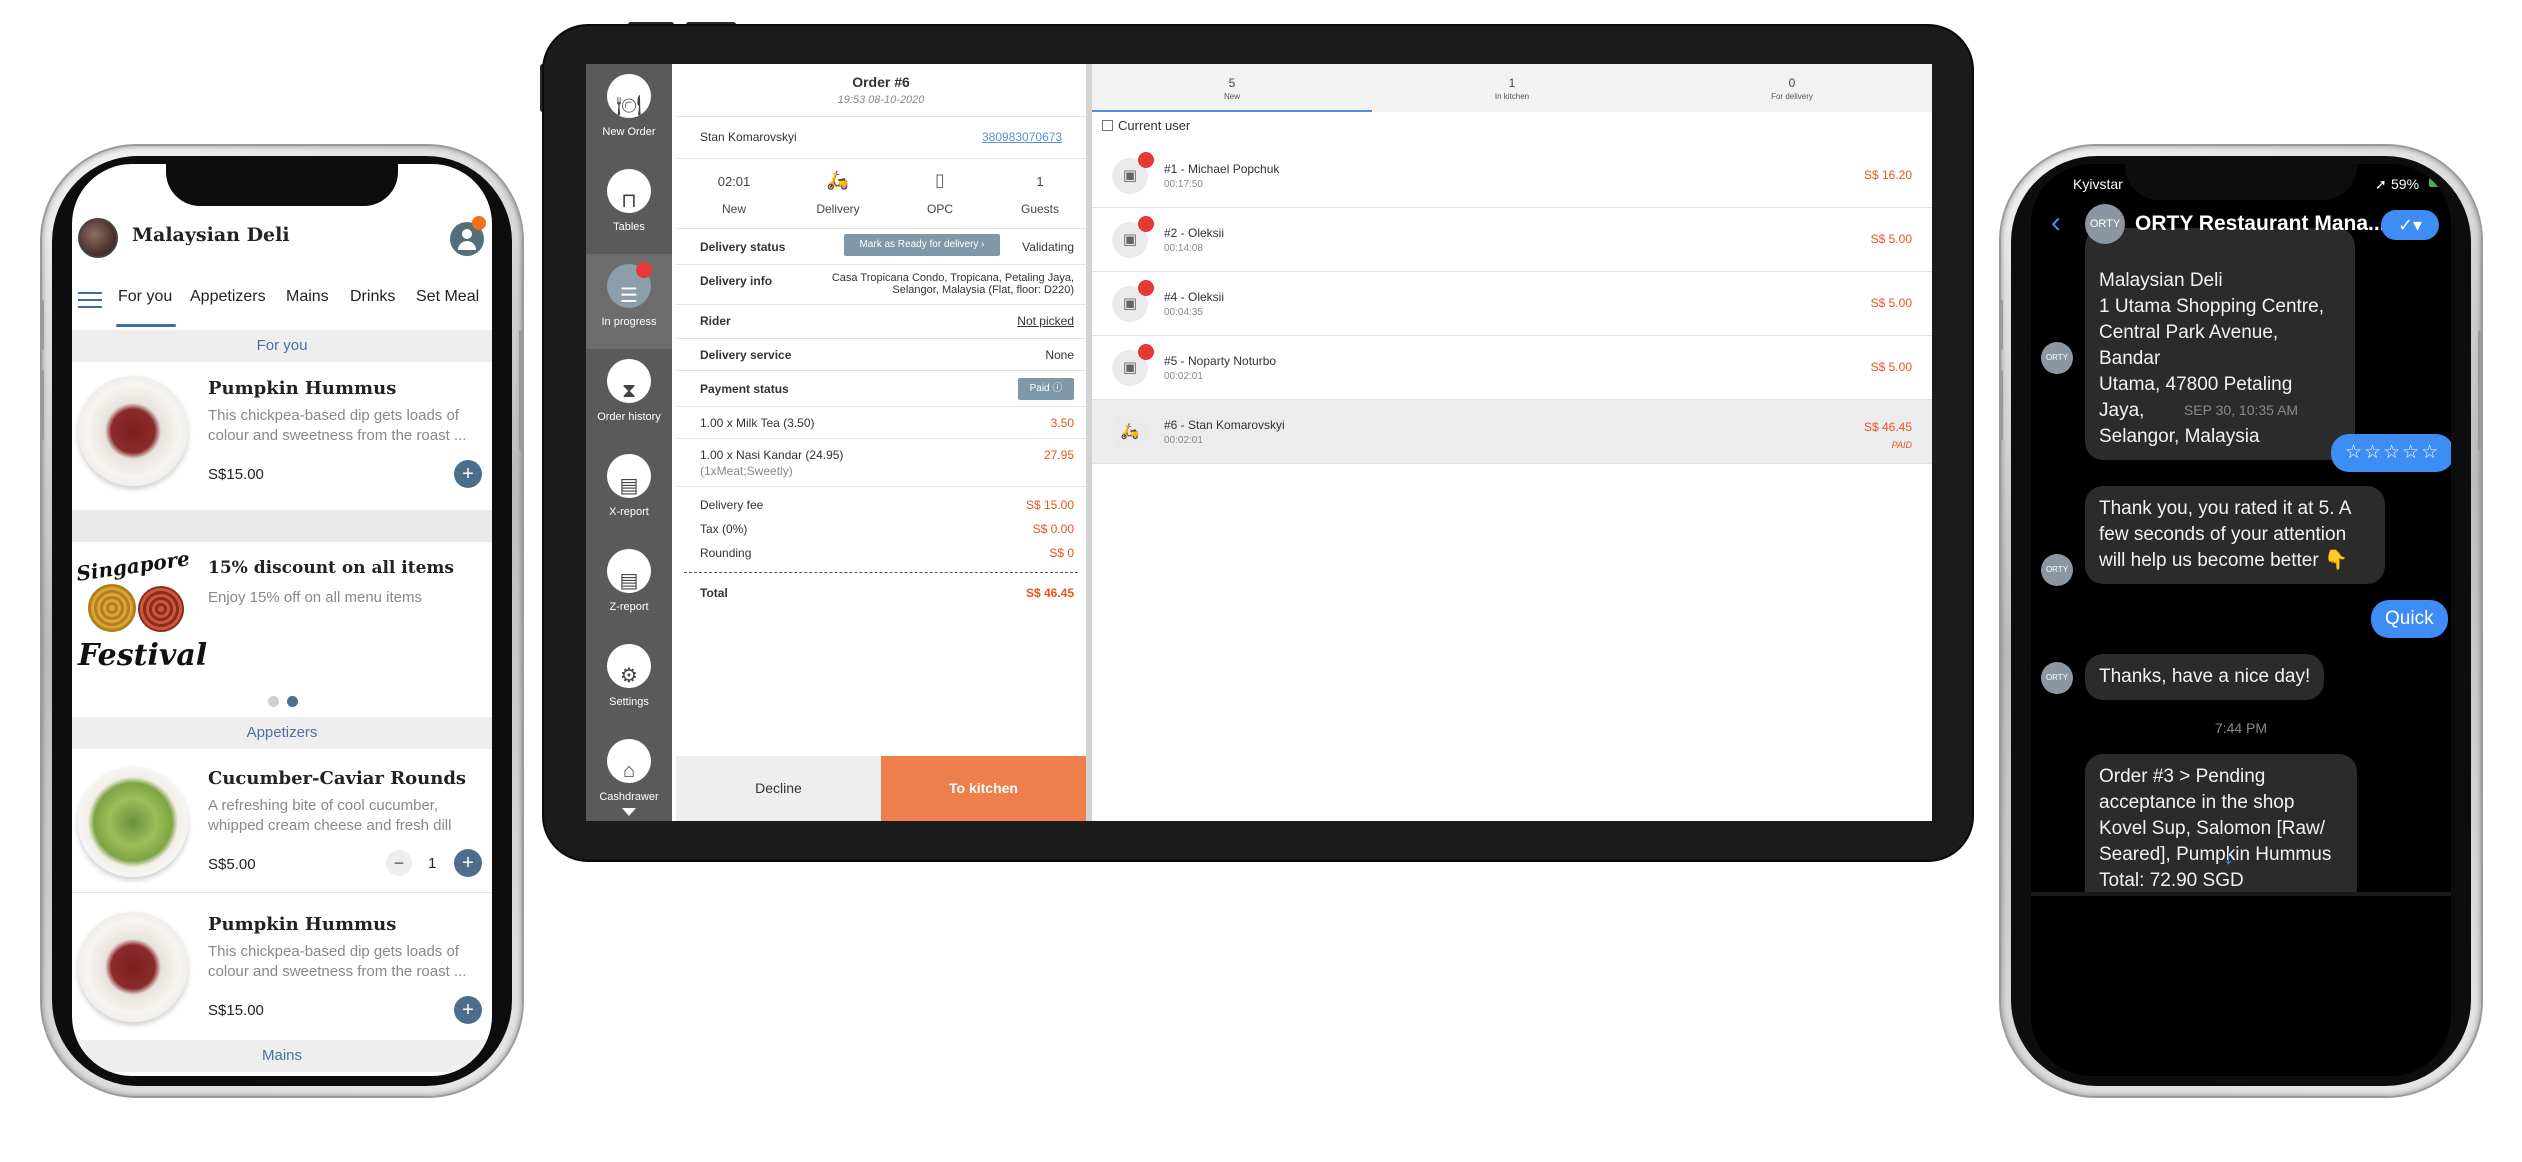 This screenshot has width=2522, height=1162. What do you see at coordinates (2241, 728) in the screenshot?
I see `time-separator: 7:44 PM` at bounding box center [2241, 728].